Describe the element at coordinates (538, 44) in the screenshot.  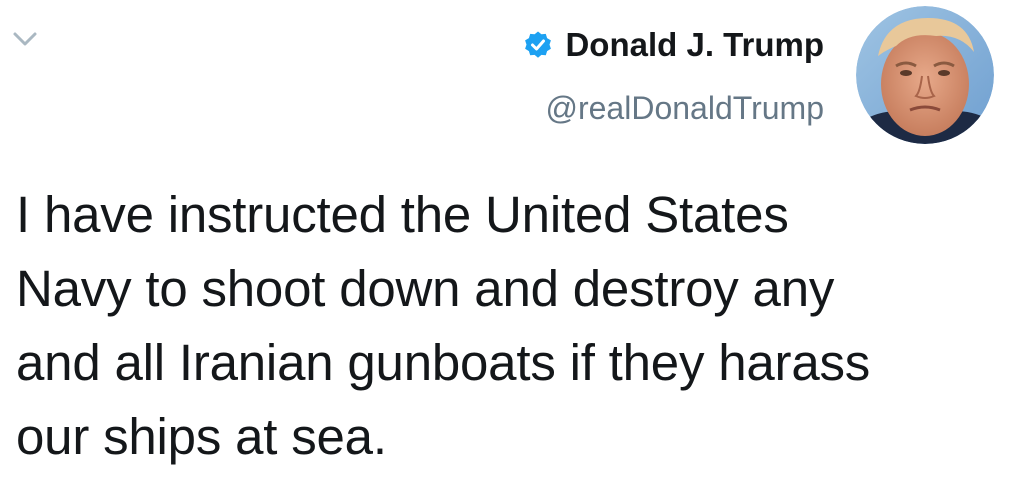
I see `verified-badge-icon` at that location.